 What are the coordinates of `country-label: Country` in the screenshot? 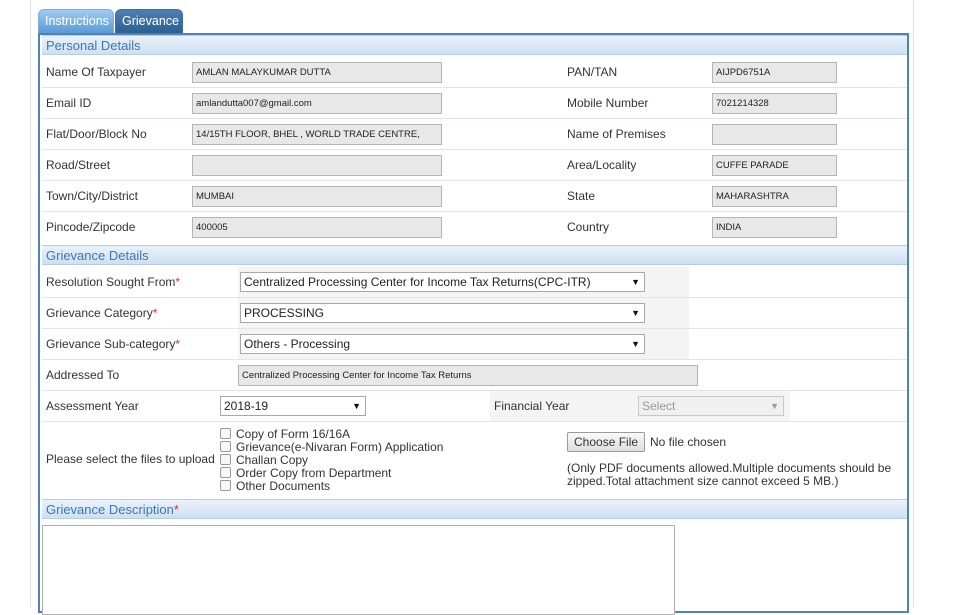 It's located at (588, 227).